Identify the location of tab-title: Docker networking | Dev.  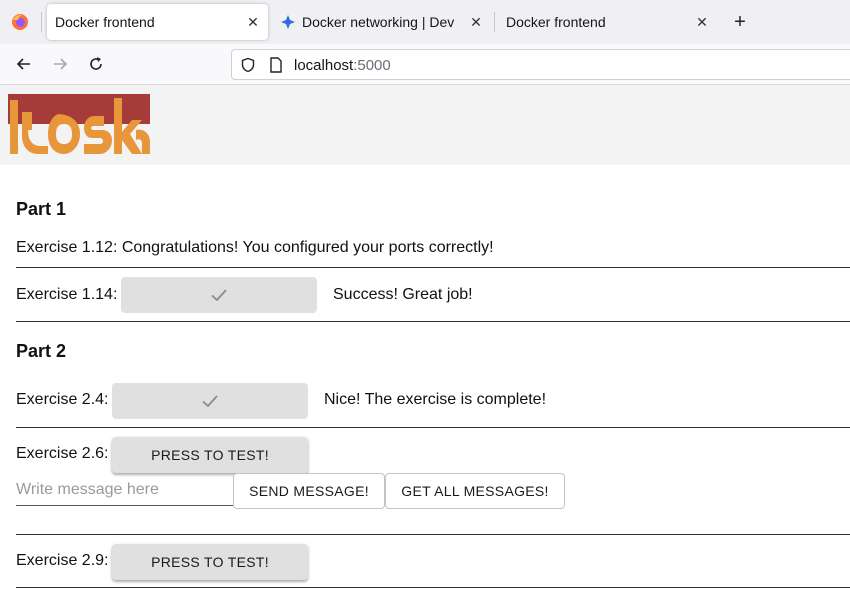
(378, 22).